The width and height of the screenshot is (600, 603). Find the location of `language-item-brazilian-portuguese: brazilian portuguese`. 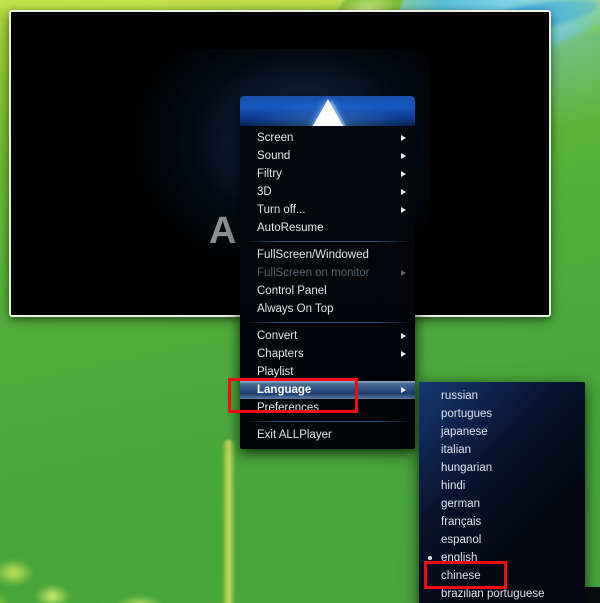

language-item-brazilian-portuguese: brazilian portuguese is located at coordinates (502, 594).